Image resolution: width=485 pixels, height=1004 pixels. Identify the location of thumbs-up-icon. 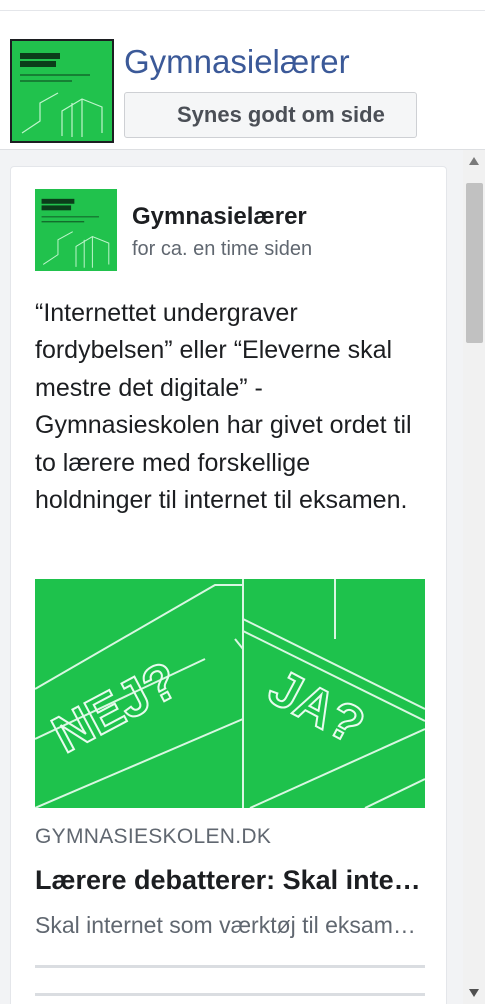
(156, 115).